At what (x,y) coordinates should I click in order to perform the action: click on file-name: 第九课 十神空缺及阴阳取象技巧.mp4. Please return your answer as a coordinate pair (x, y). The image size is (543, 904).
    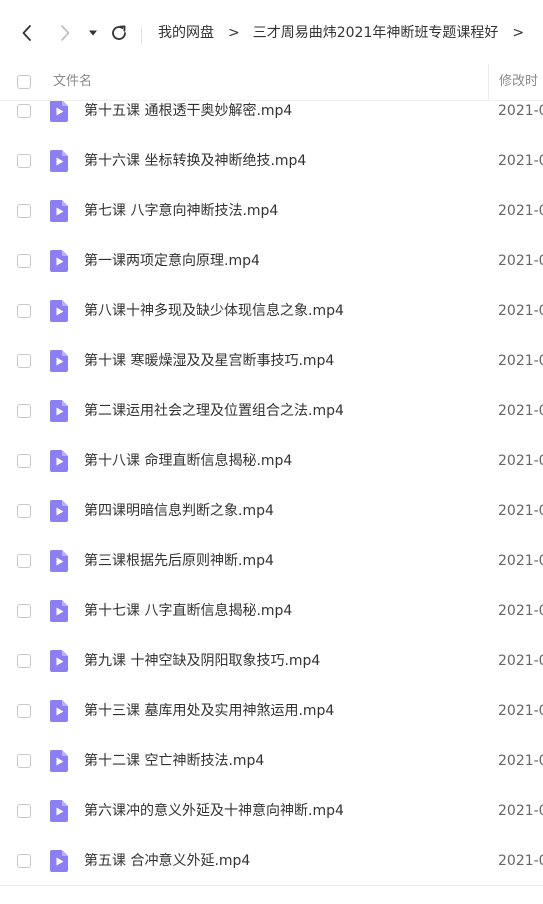
    Looking at the image, I should click on (202, 661).